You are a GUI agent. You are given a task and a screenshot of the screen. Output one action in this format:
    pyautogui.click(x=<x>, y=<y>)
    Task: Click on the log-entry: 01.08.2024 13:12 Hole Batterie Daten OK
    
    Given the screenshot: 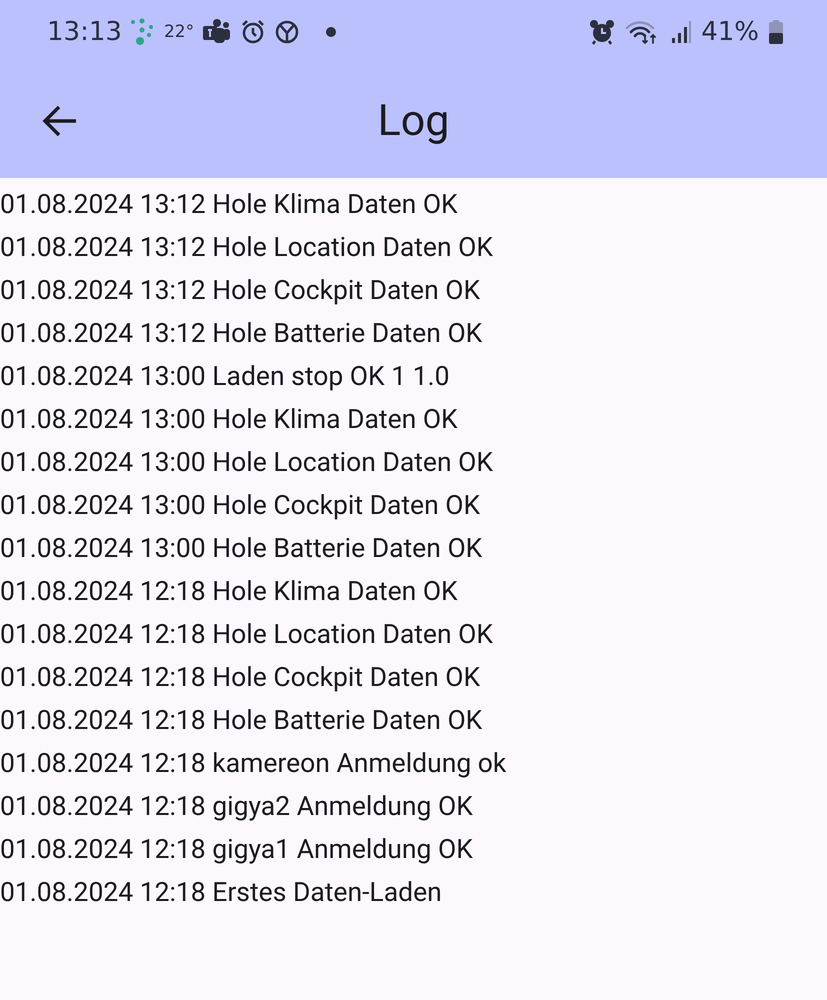 What is the action you would take?
    pyautogui.click(x=241, y=333)
    